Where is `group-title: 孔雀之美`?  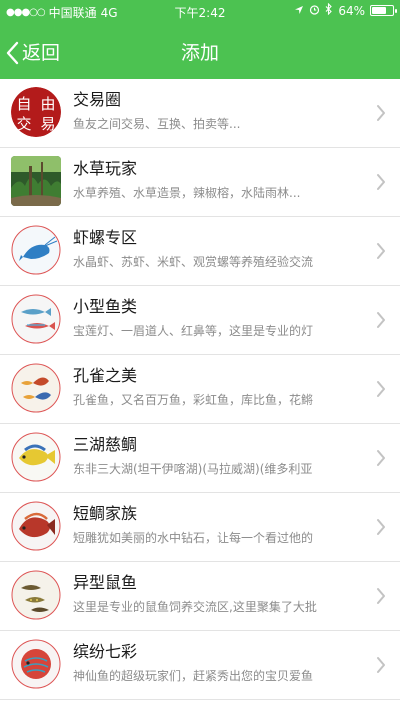 group-title: 孔雀之美 is located at coordinates (105, 375).